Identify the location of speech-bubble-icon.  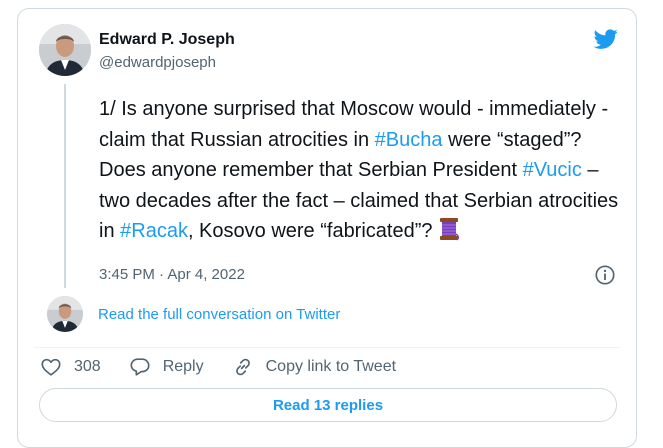
(140, 367).